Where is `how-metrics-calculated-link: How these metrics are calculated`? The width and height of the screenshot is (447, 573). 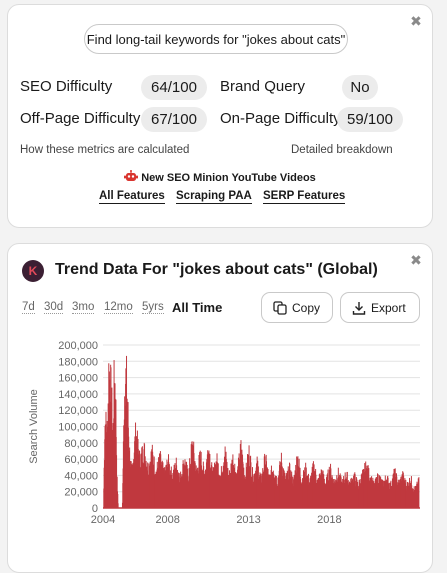
how-metrics-calculated-link: How these metrics are calculated is located at coordinates (104, 150).